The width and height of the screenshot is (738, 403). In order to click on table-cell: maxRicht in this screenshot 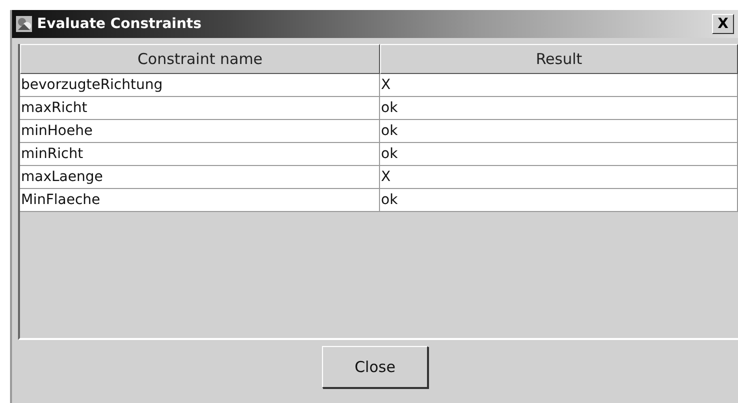, I will do `click(200, 108)`.